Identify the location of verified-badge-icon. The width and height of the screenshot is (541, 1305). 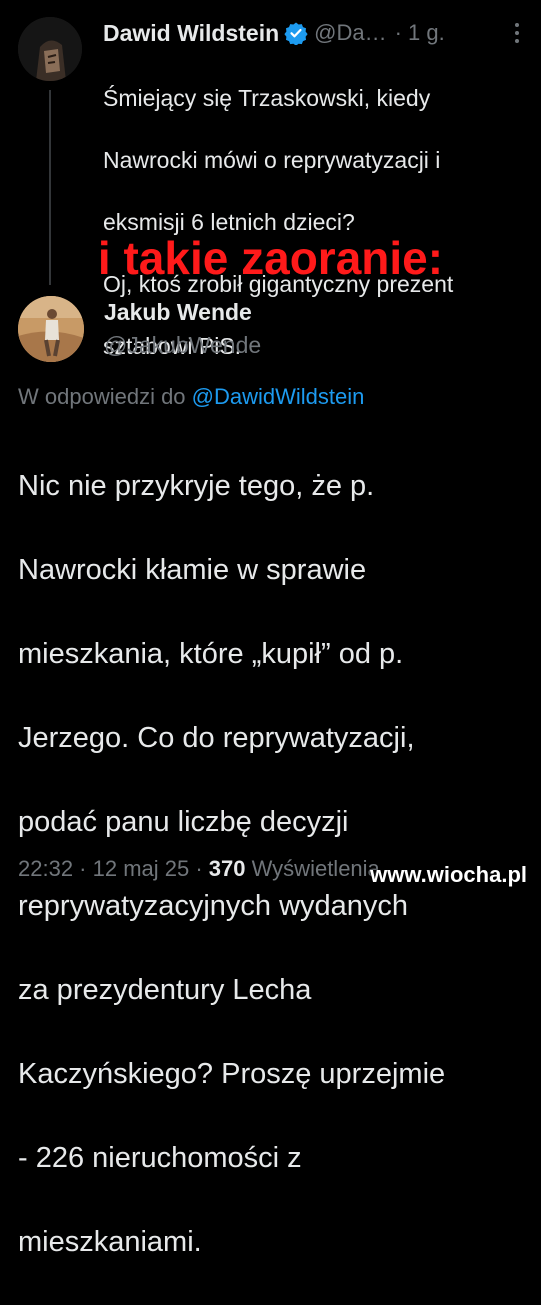
(296, 33).